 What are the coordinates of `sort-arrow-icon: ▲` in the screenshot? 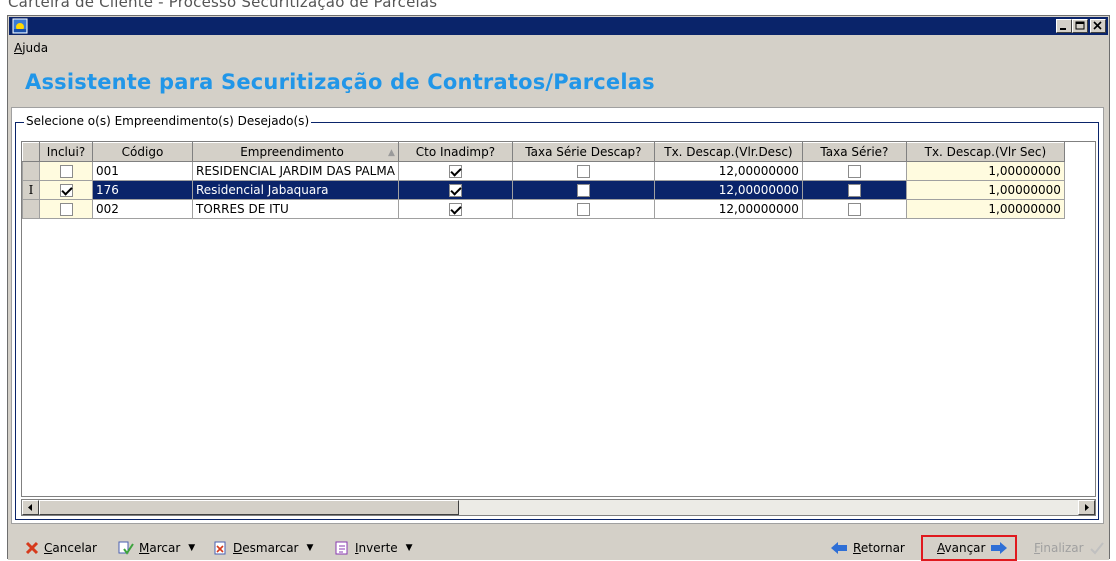 It's located at (391, 153).